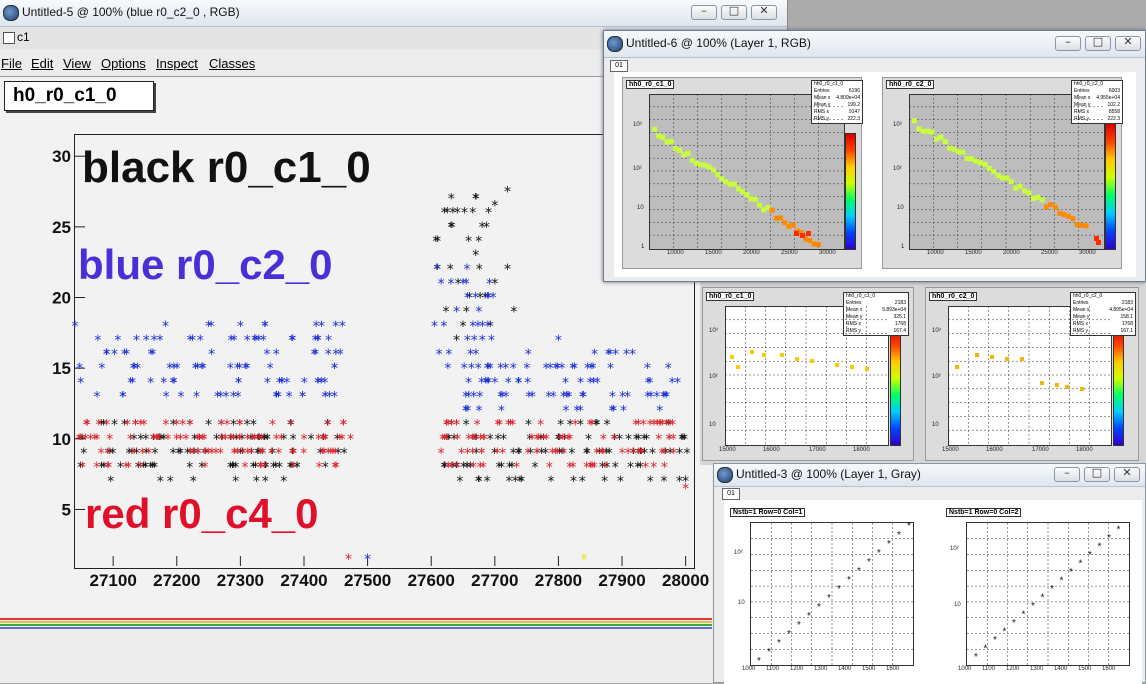  I want to click on x-tick-label: 27800, so click(558, 580).